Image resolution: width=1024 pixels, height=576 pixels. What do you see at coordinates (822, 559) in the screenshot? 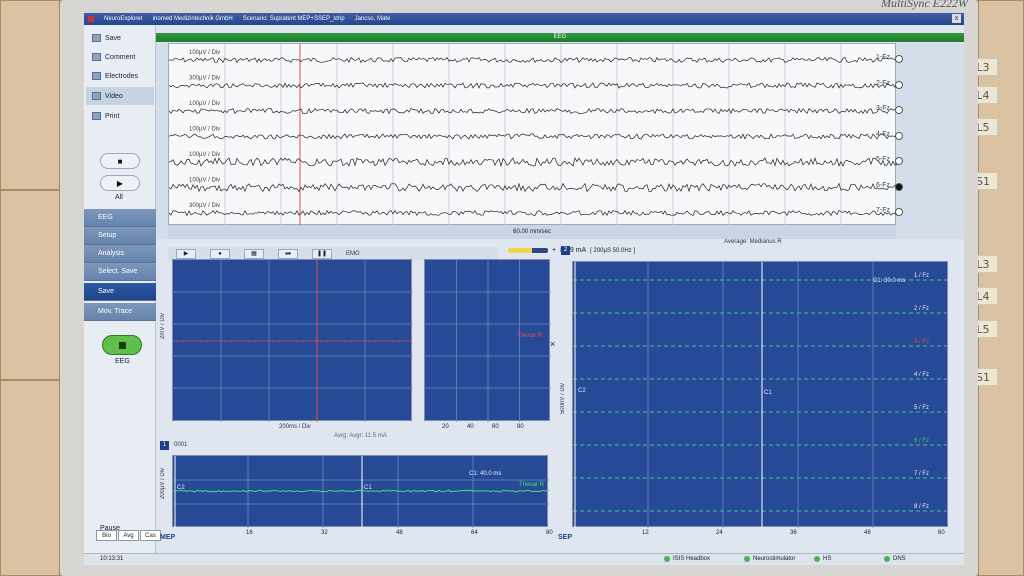
I see `status-hs: HS` at bounding box center [822, 559].